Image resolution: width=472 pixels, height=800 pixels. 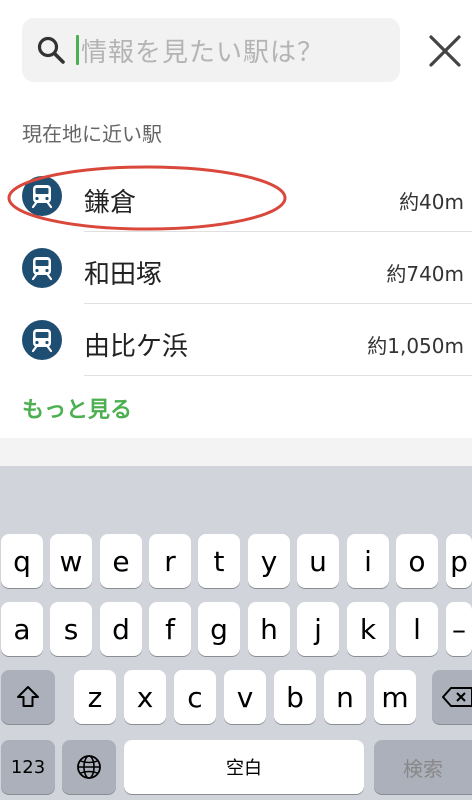 What do you see at coordinates (77, 50) in the screenshot?
I see `text-caret` at bounding box center [77, 50].